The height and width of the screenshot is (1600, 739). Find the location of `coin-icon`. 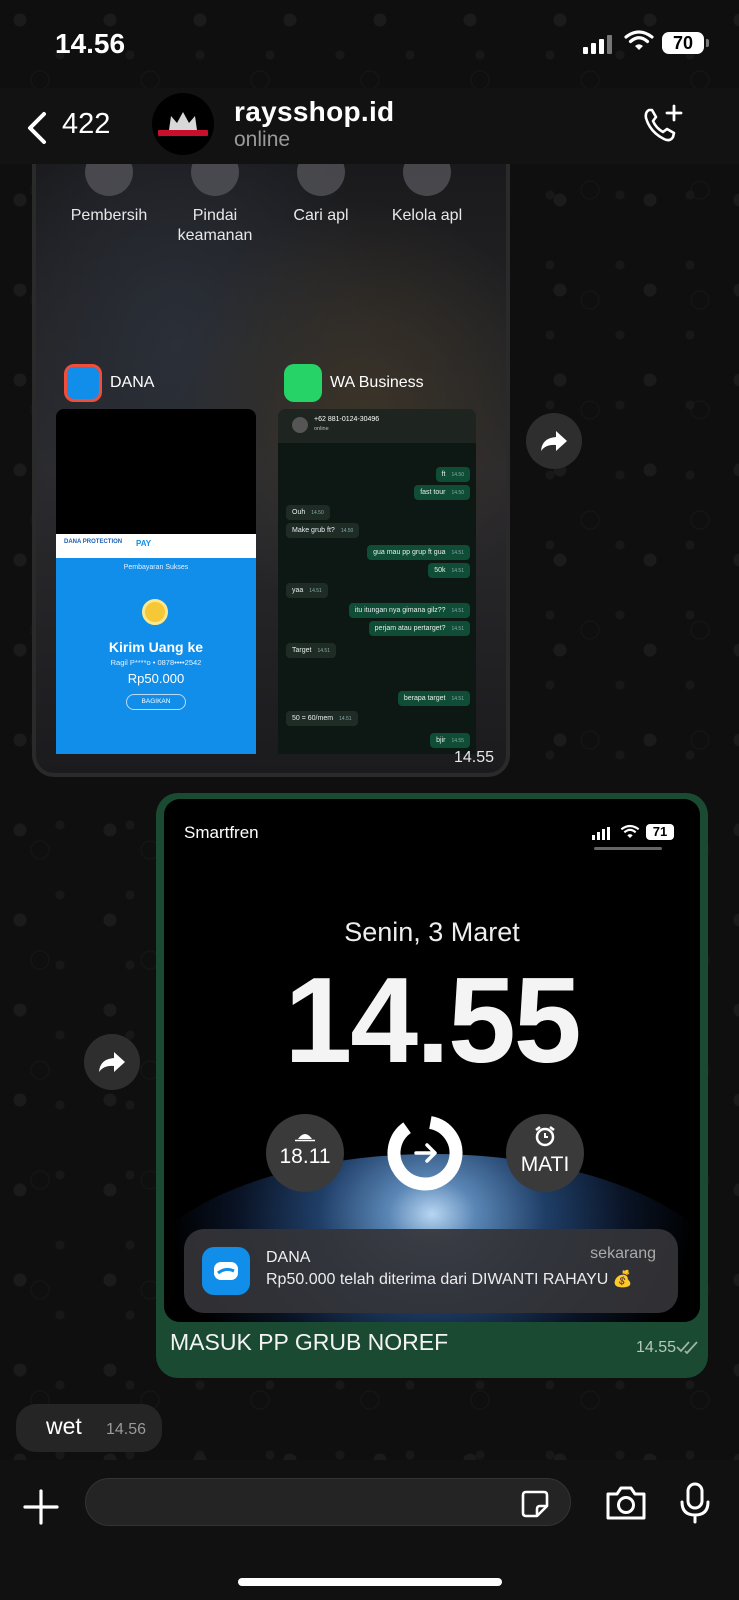

coin-icon is located at coordinates (155, 612).